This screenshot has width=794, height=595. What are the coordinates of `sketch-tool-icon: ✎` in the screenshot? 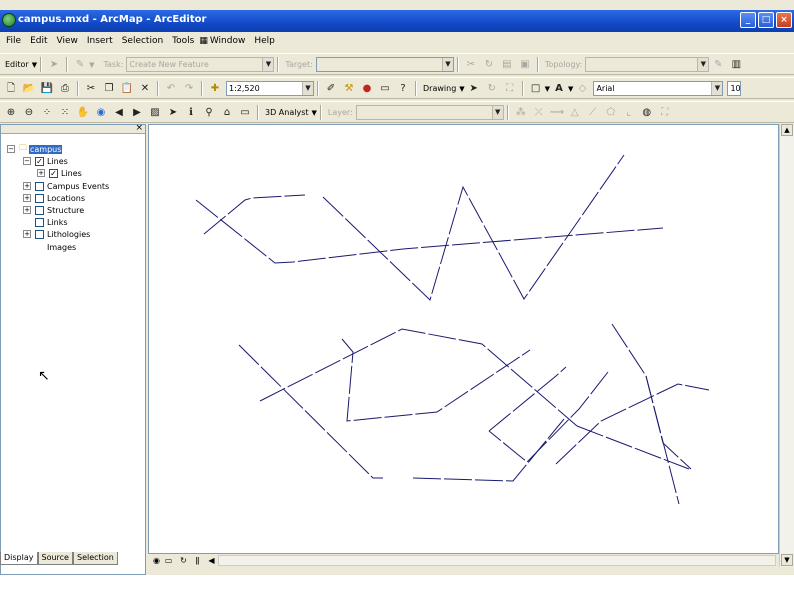 It's located at (80, 65).